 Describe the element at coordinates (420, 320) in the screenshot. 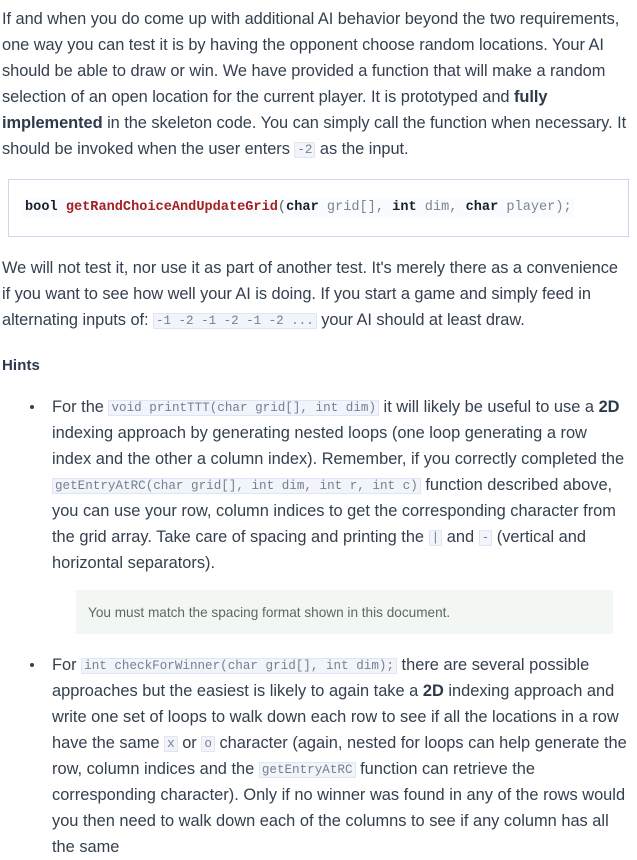

I see `paragraph-2-part-2: your AI should at least draw.` at that location.